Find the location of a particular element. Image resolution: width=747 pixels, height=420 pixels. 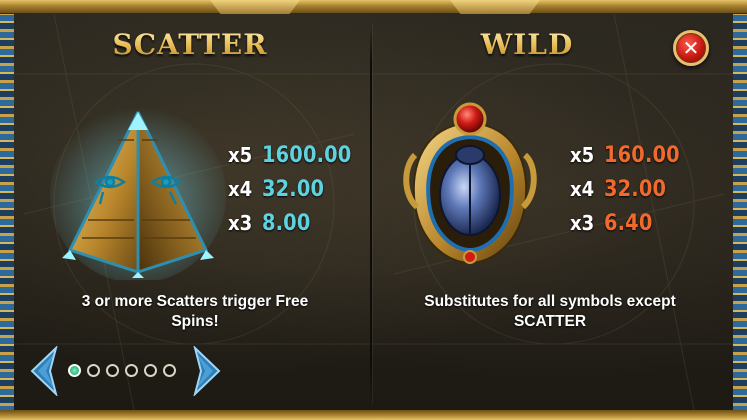

scatter-description-line: 3 or more Scatters trigger Free is located at coordinates (195, 301).